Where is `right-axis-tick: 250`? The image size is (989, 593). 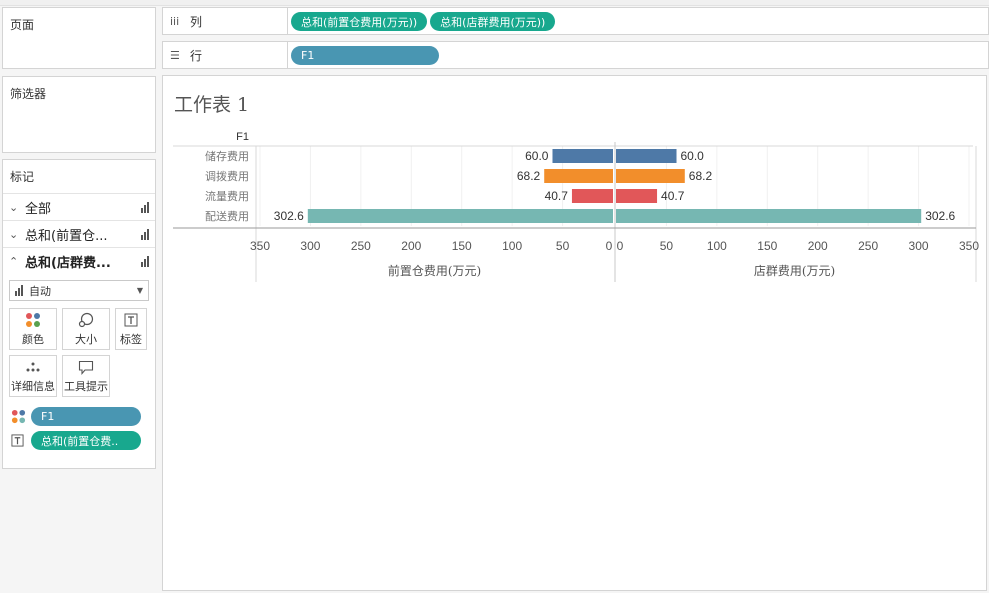
right-axis-tick: 250 is located at coordinates (868, 246).